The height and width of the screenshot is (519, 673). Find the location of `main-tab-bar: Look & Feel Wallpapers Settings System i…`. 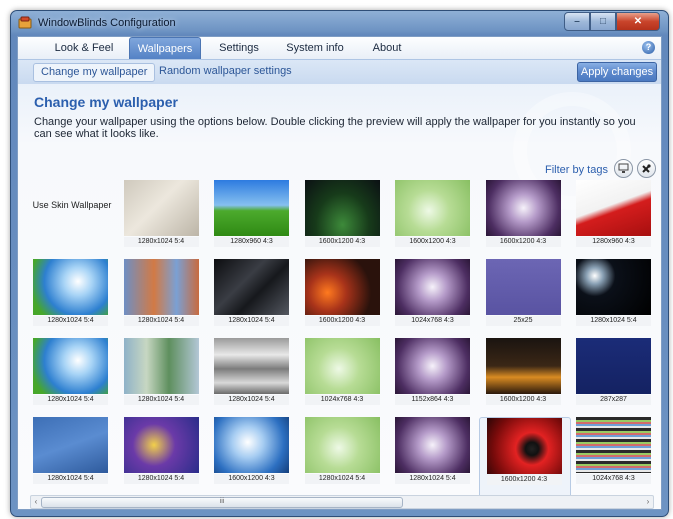

main-tab-bar: Look & Feel Wallpapers Settings System i… is located at coordinates (339, 48).